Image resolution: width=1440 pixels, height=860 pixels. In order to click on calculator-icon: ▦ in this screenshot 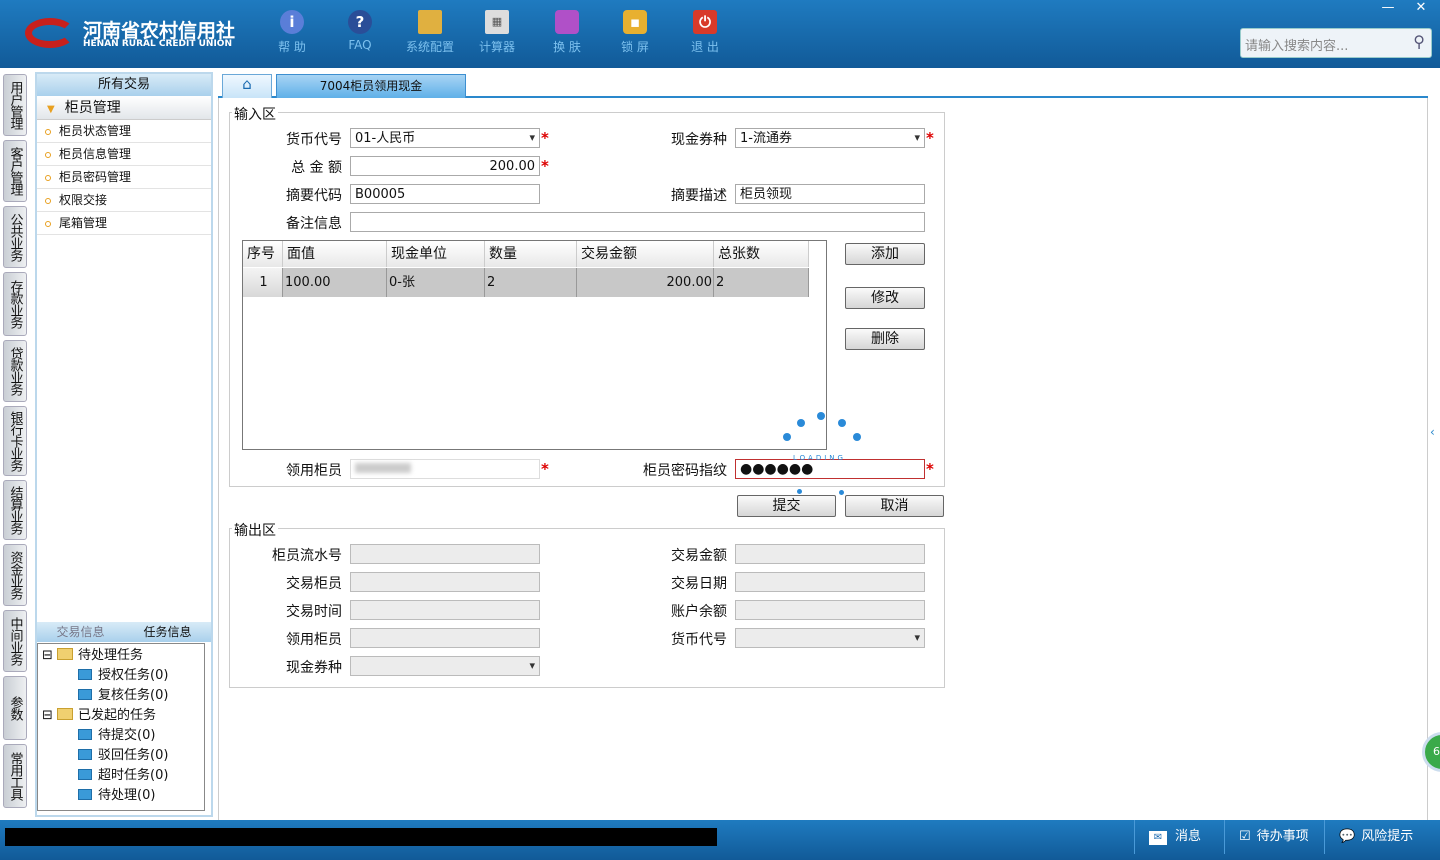, I will do `click(497, 22)`.